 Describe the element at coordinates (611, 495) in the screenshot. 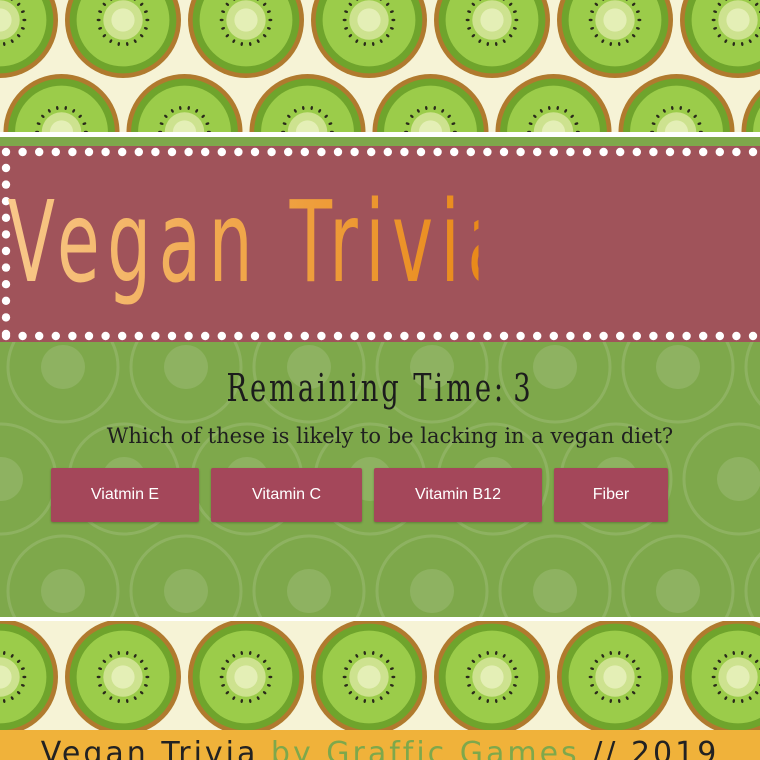

I see `answer-button-4: Fiber` at that location.